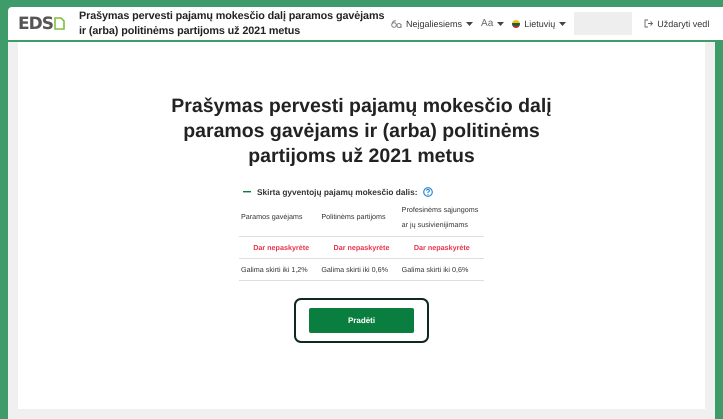  What do you see at coordinates (35, 24) in the screenshot?
I see `logo-text: EDS` at bounding box center [35, 24].